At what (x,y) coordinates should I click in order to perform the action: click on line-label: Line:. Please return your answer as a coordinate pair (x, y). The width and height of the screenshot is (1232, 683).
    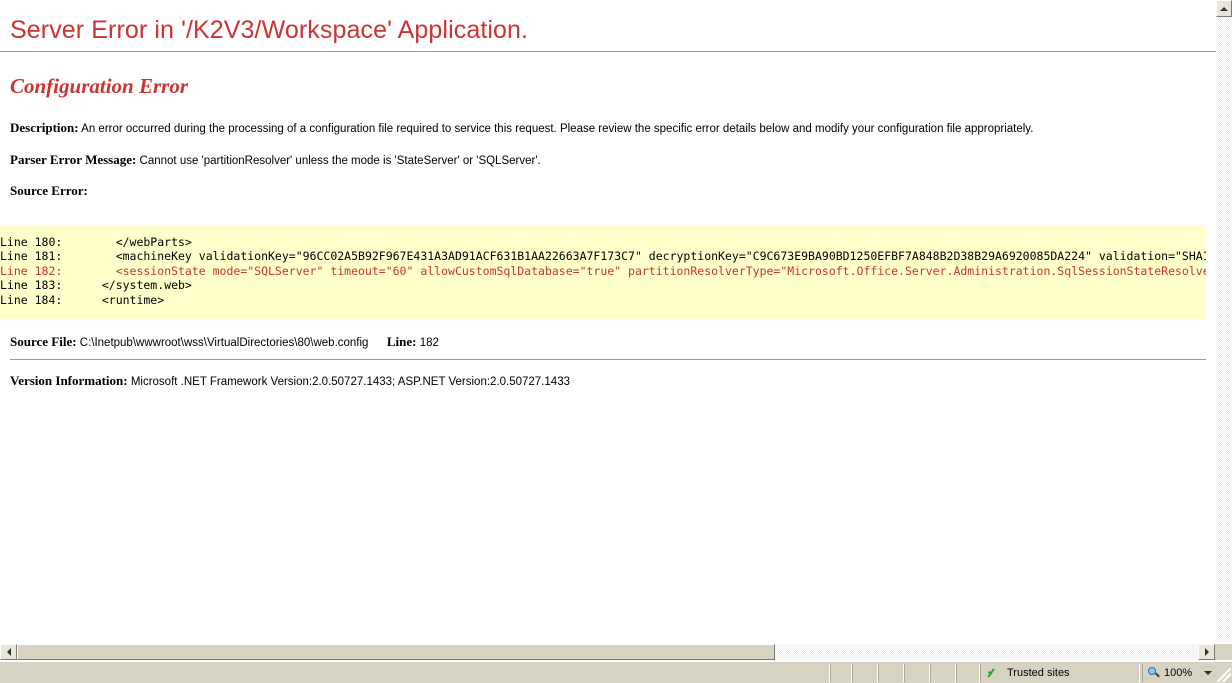
    Looking at the image, I should click on (401, 342).